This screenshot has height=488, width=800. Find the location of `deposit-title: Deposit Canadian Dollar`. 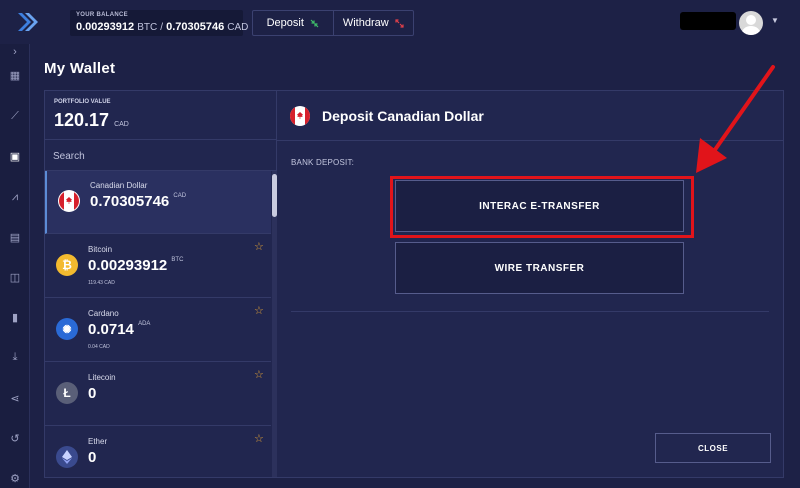

deposit-title: Deposit Canadian Dollar is located at coordinates (403, 116).